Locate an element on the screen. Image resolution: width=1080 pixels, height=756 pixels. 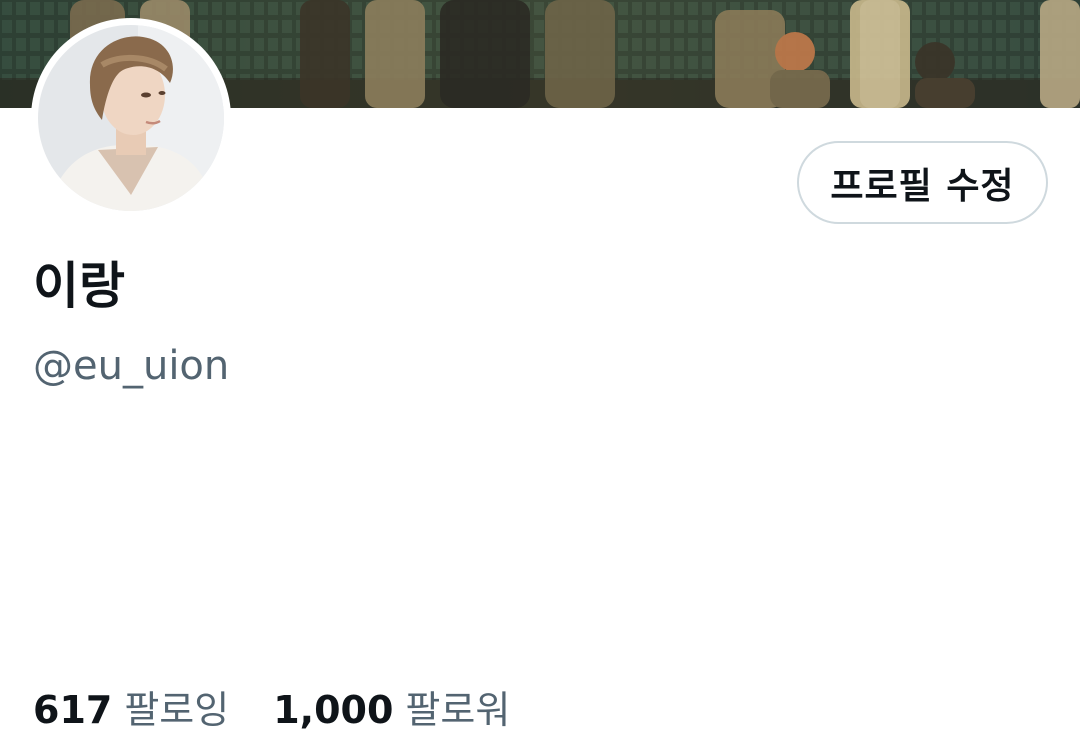
following-count: 617 is located at coordinates (73, 710).